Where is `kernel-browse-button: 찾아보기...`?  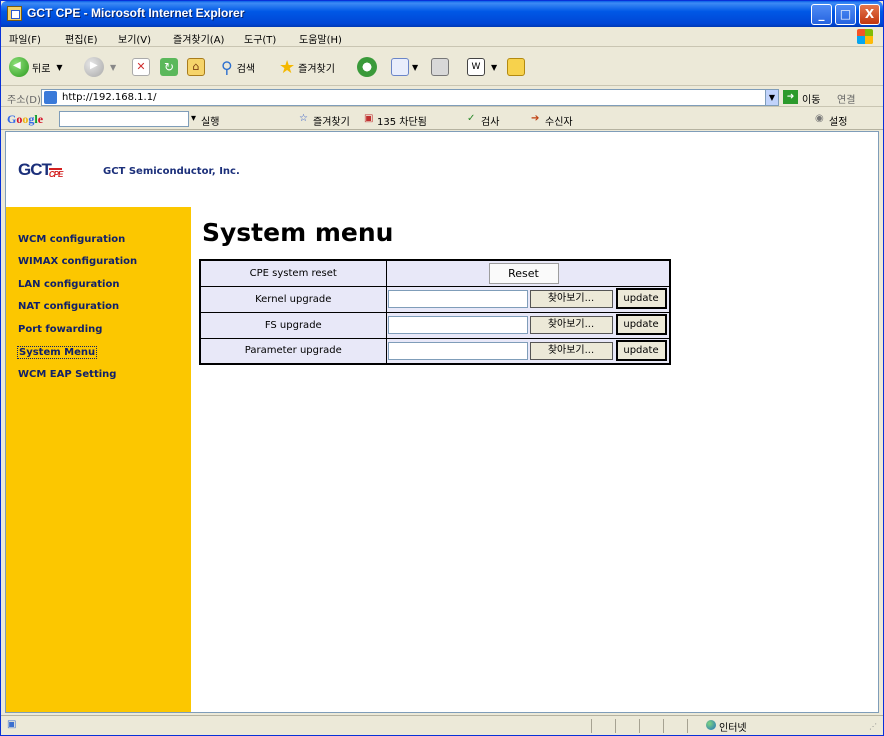
kernel-browse-button: 찾아보기... is located at coordinates (571, 298).